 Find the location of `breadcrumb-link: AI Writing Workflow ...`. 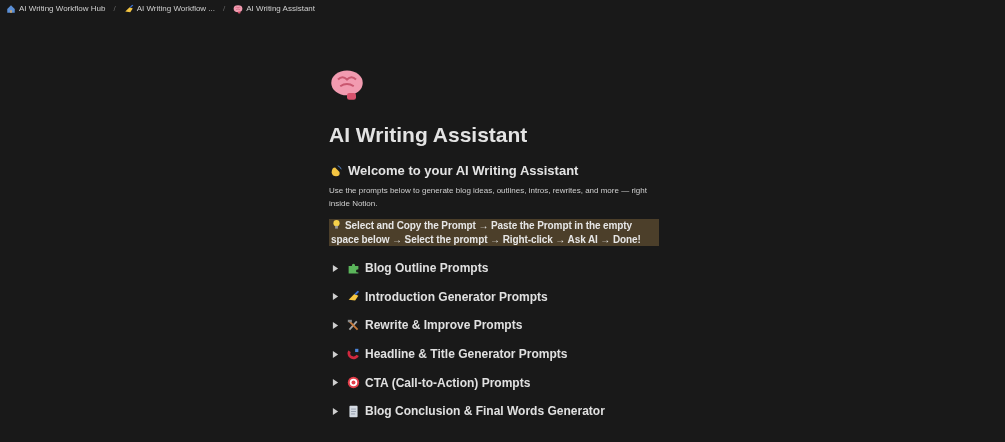

breadcrumb-link: AI Writing Workflow ... is located at coordinates (169, 8).